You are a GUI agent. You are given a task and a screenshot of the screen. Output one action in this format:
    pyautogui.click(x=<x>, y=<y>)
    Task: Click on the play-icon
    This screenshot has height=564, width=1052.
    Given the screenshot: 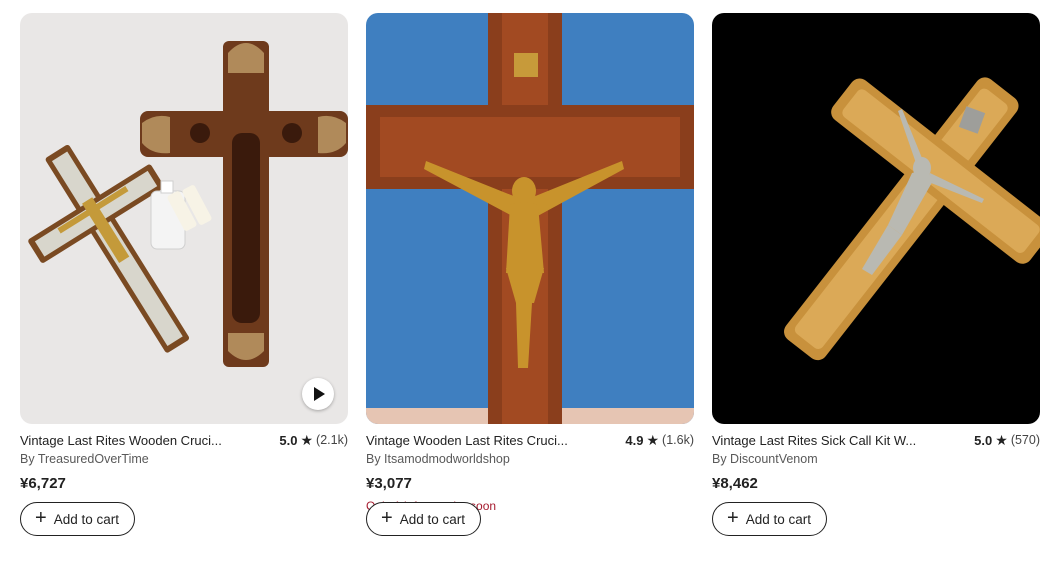 What is the action you would take?
    pyautogui.click(x=319, y=394)
    